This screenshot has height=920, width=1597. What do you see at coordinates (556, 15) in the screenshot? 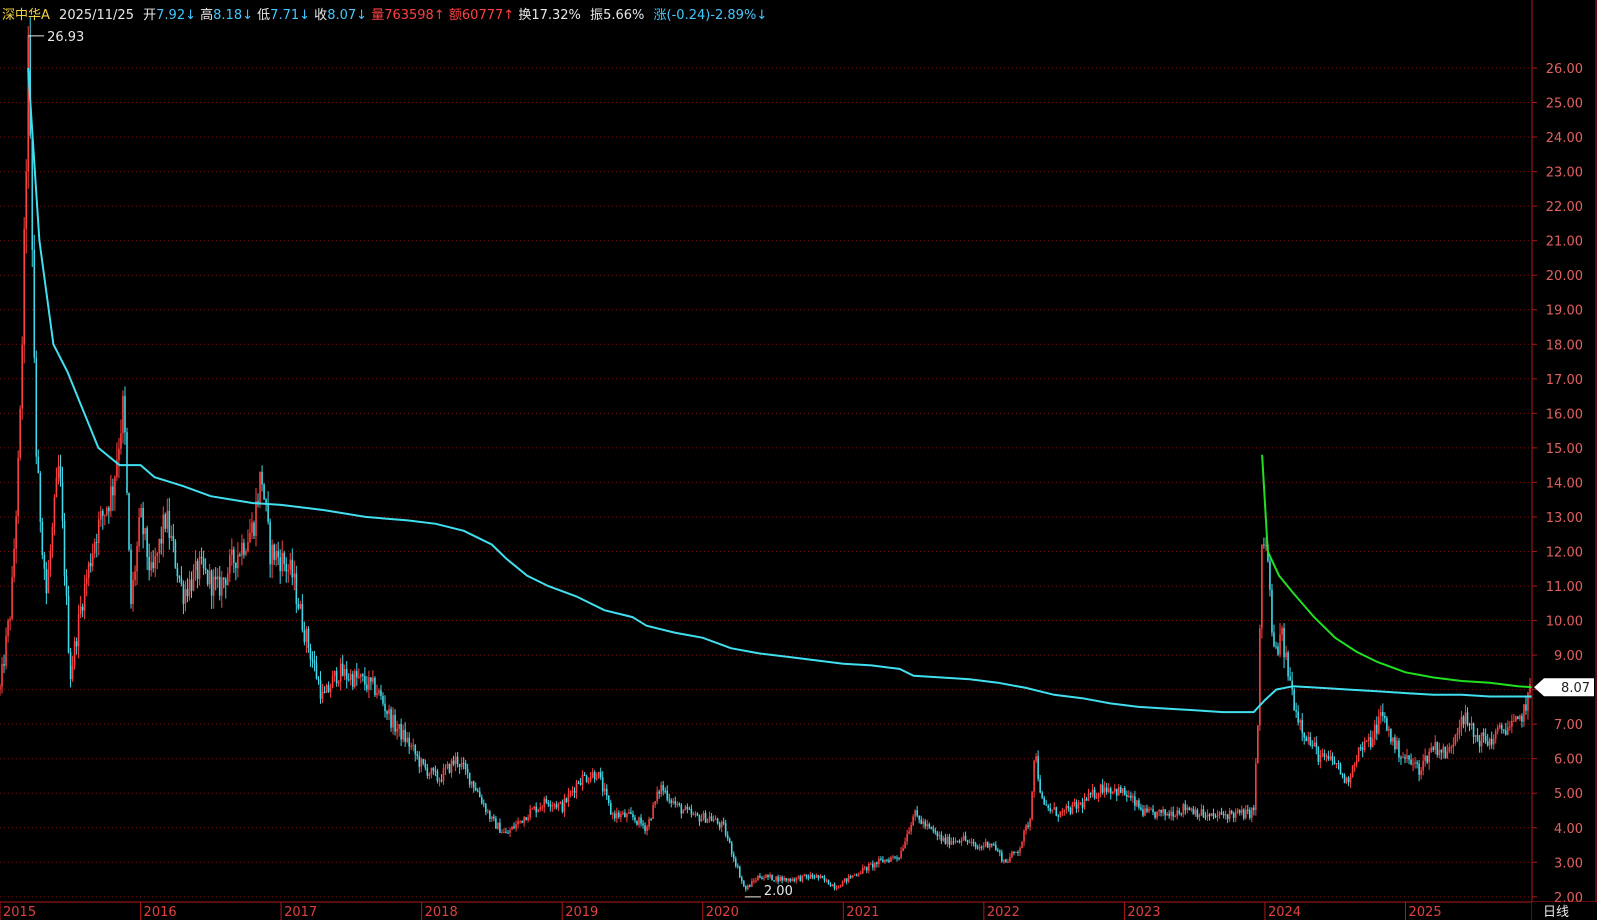
I see `turnover-value: 17.32%` at bounding box center [556, 15].